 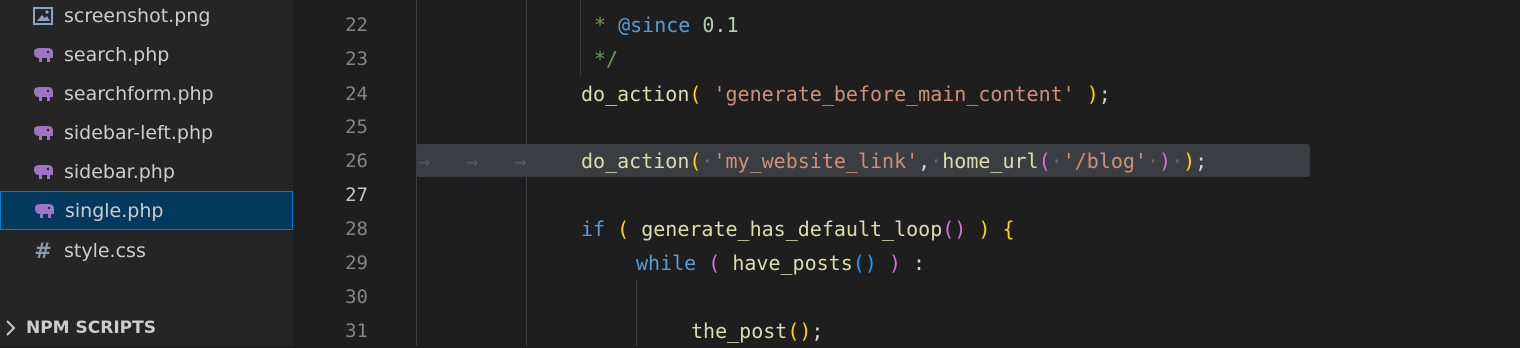 What do you see at coordinates (91, 328) in the screenshot?
I see `section-label: NPM SCRIPTS` at bounding box center [91, 328].